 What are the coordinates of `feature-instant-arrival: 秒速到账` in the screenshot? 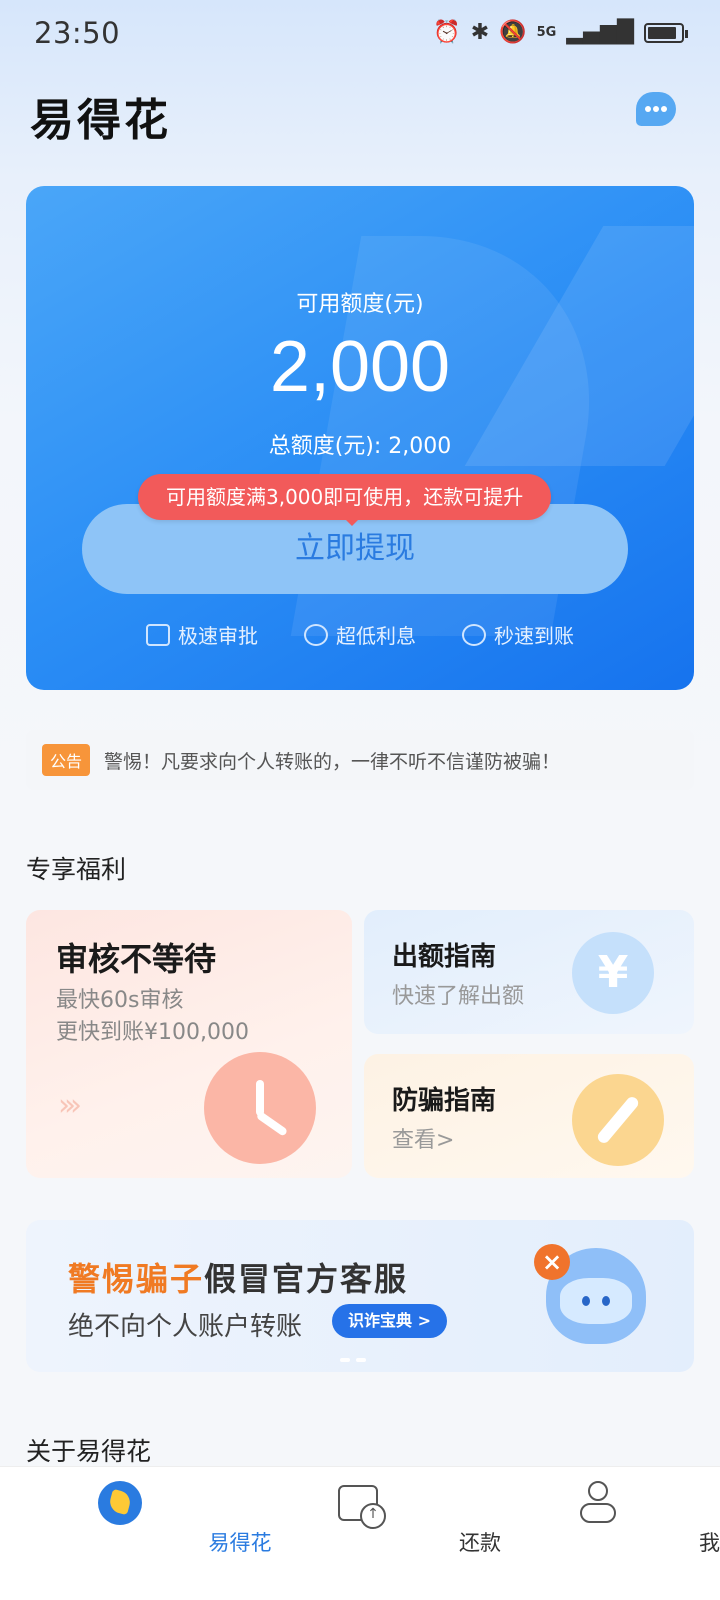 It's located at (518, 634).